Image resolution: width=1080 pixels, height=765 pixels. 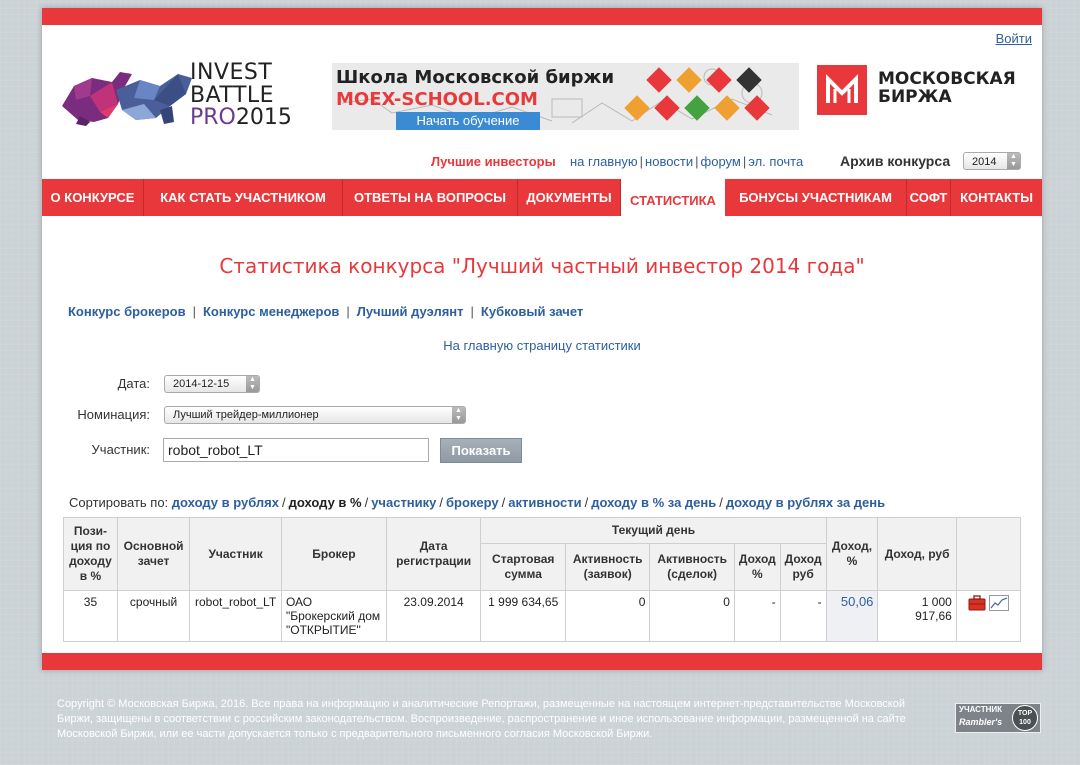 What do you see at coordinates (325, 502) in the screenshot?
I see `sort-income-pct-current: доходу в %` at bounding box center [325, 502].